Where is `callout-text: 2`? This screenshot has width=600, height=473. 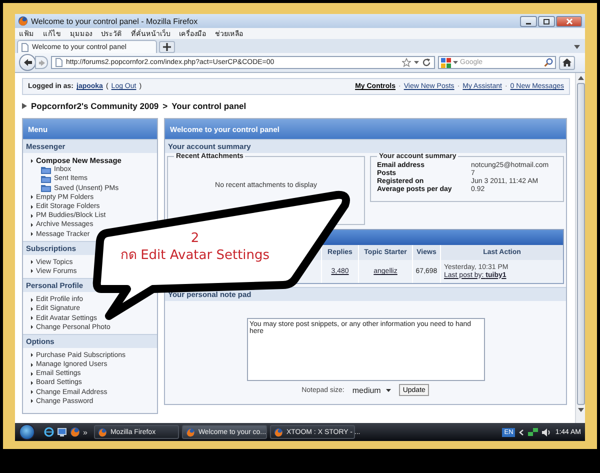 callout-text: 2 is located at coordinates (195, 238).